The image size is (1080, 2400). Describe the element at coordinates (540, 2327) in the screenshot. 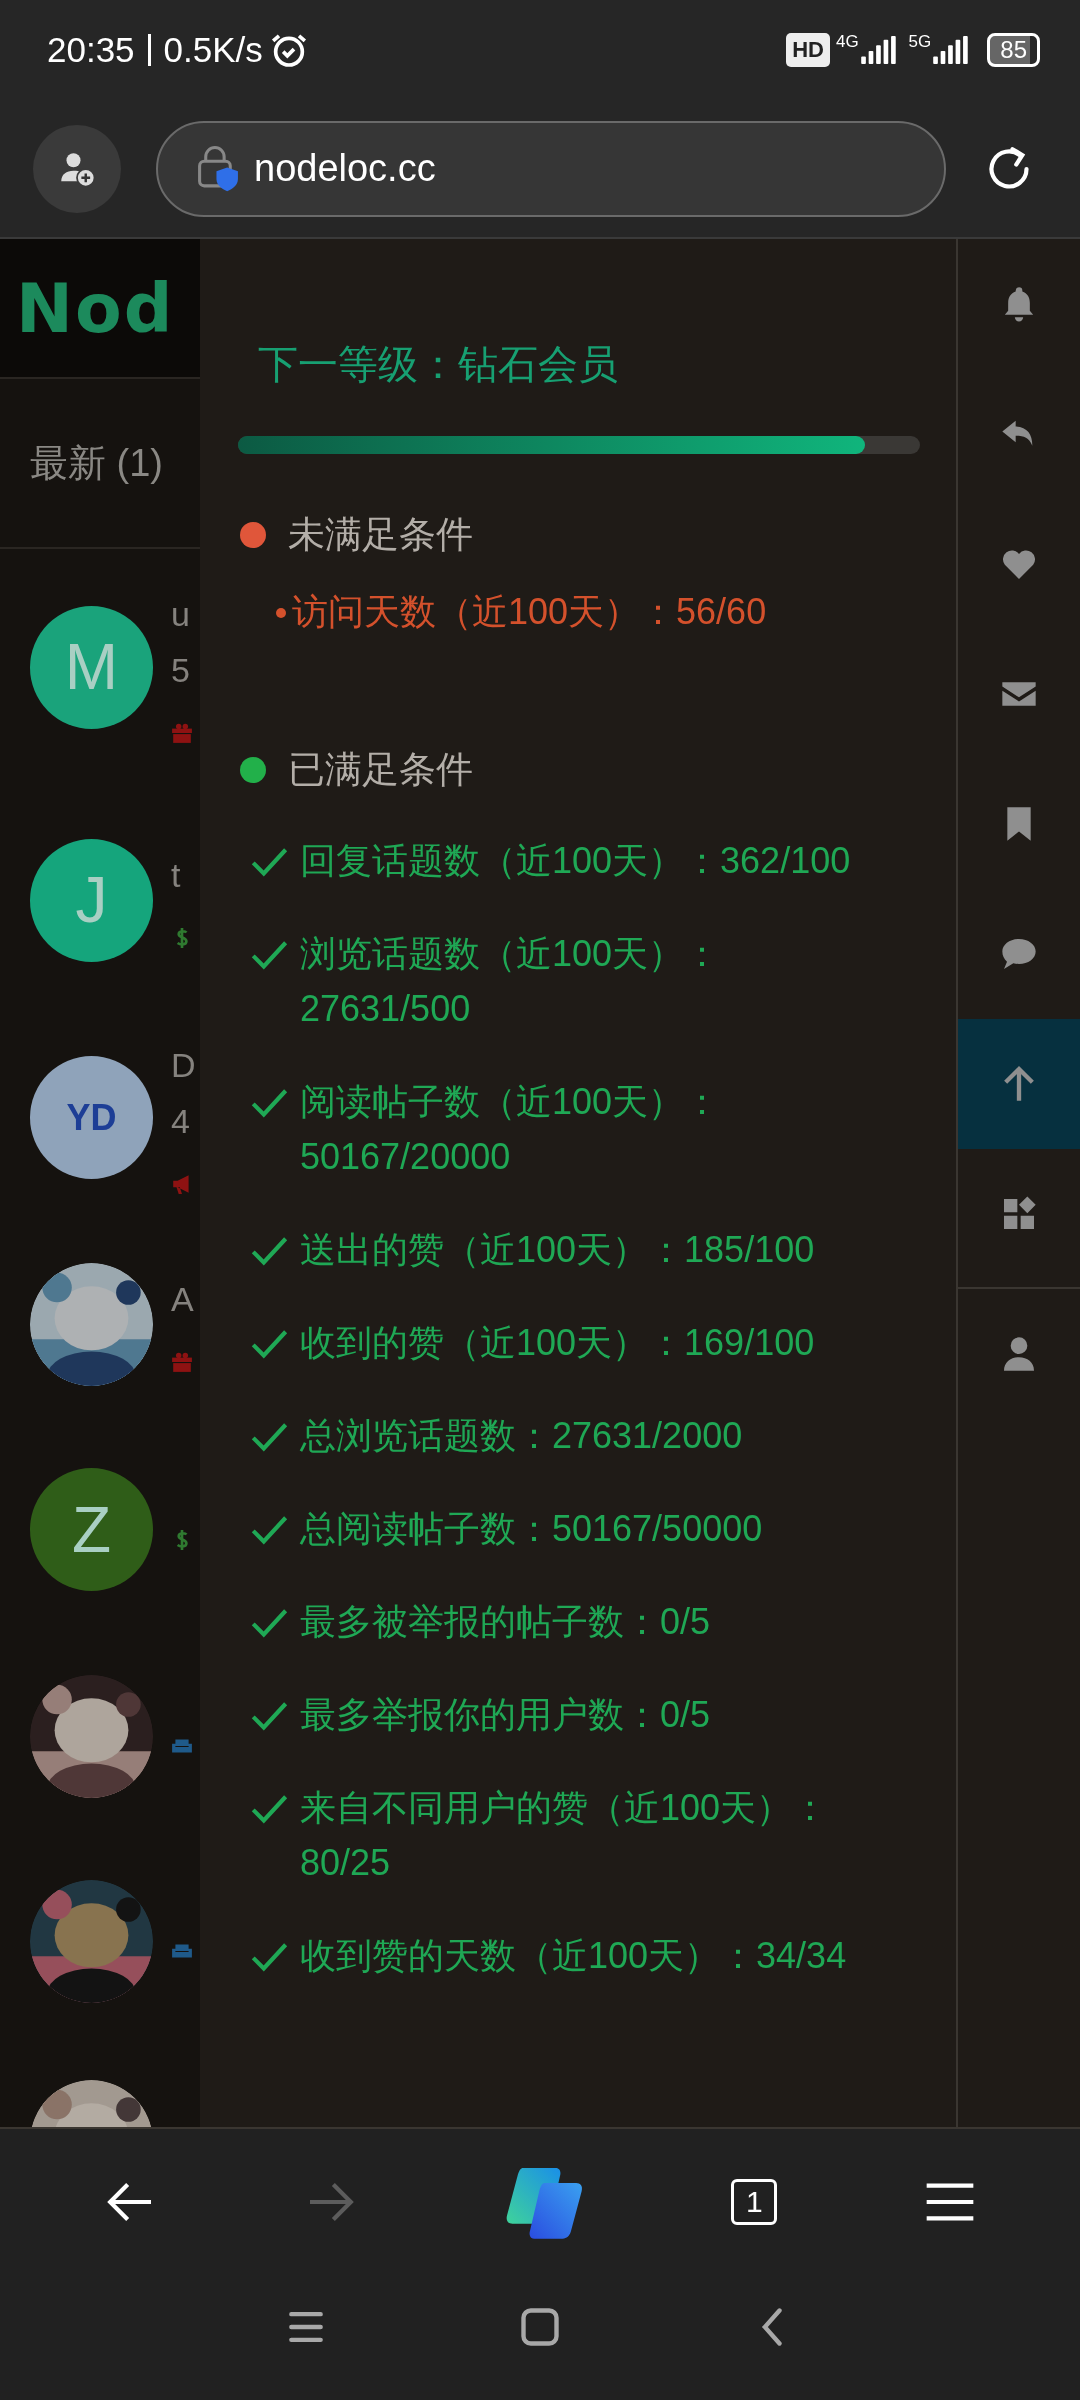

I see `home-icon` at that location.